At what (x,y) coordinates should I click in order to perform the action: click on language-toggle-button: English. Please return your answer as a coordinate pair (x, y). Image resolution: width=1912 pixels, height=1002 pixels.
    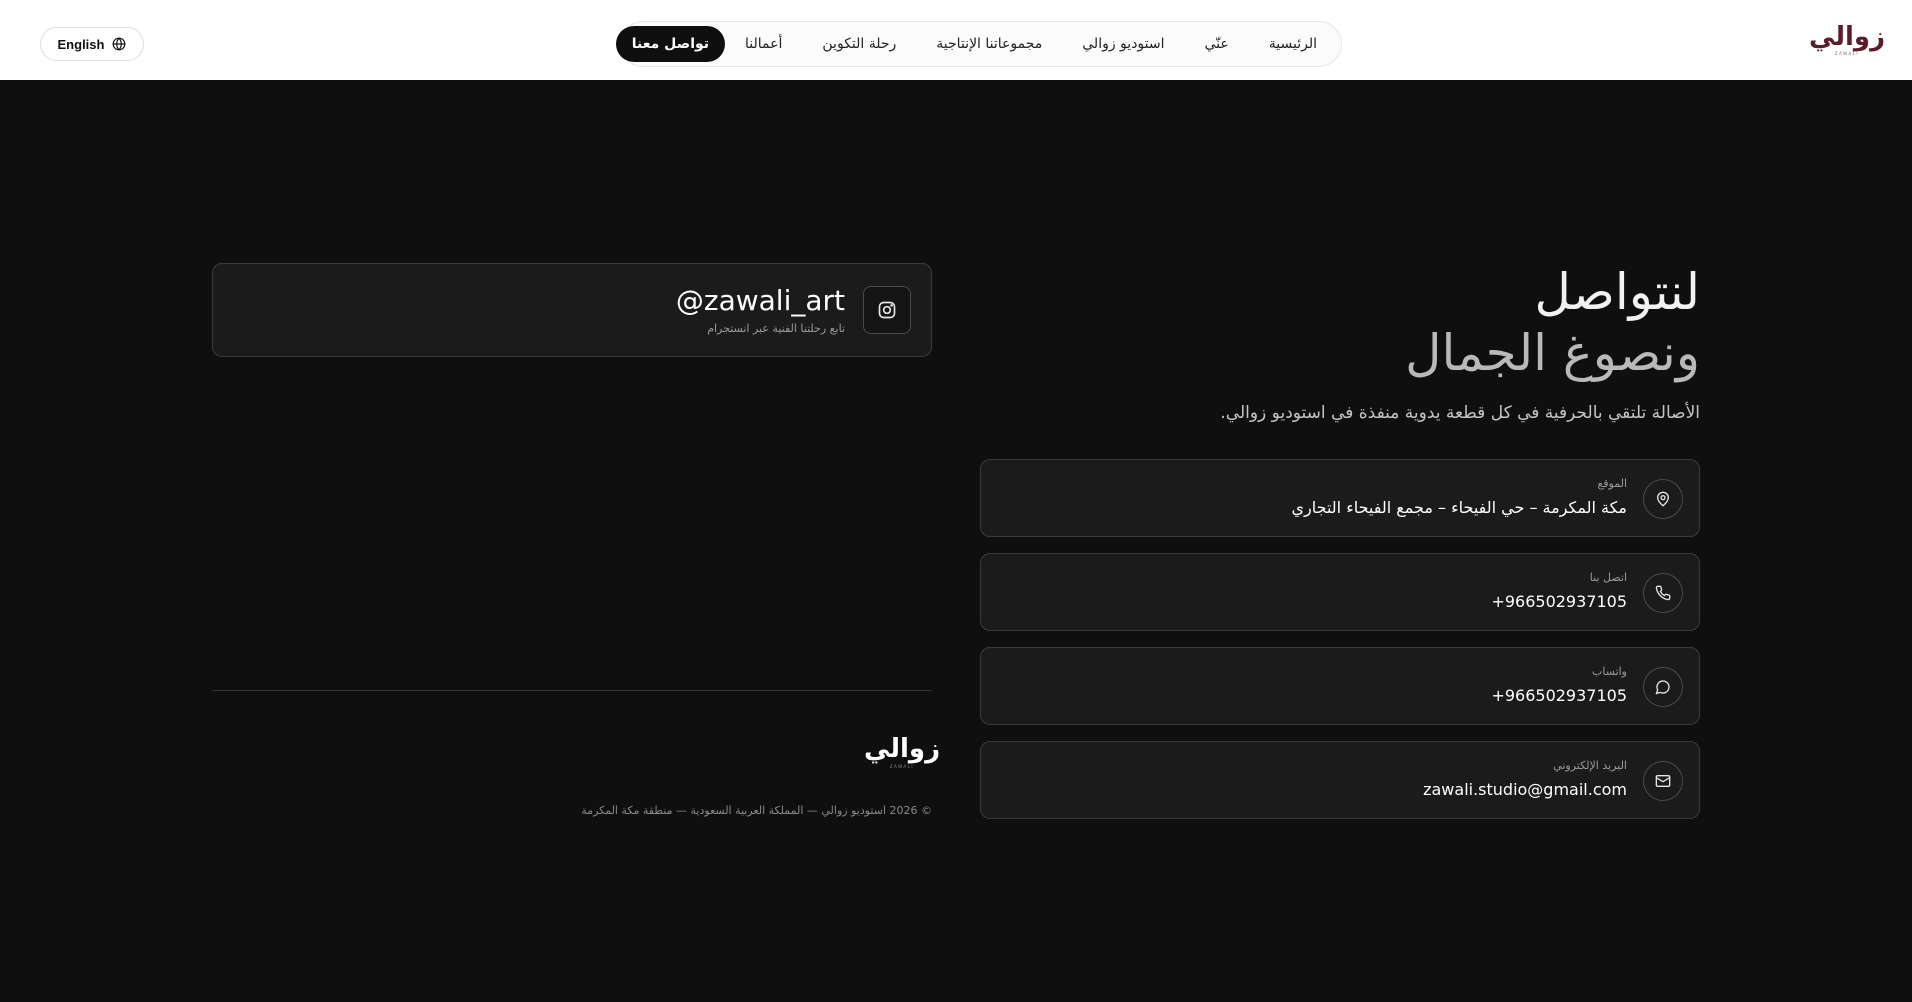
    Looking at the image, I should click on (92, 44).